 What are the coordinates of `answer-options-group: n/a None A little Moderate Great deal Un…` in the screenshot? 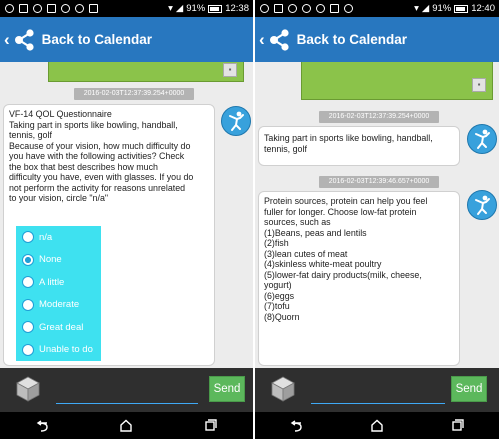 It's located at (58, 293).